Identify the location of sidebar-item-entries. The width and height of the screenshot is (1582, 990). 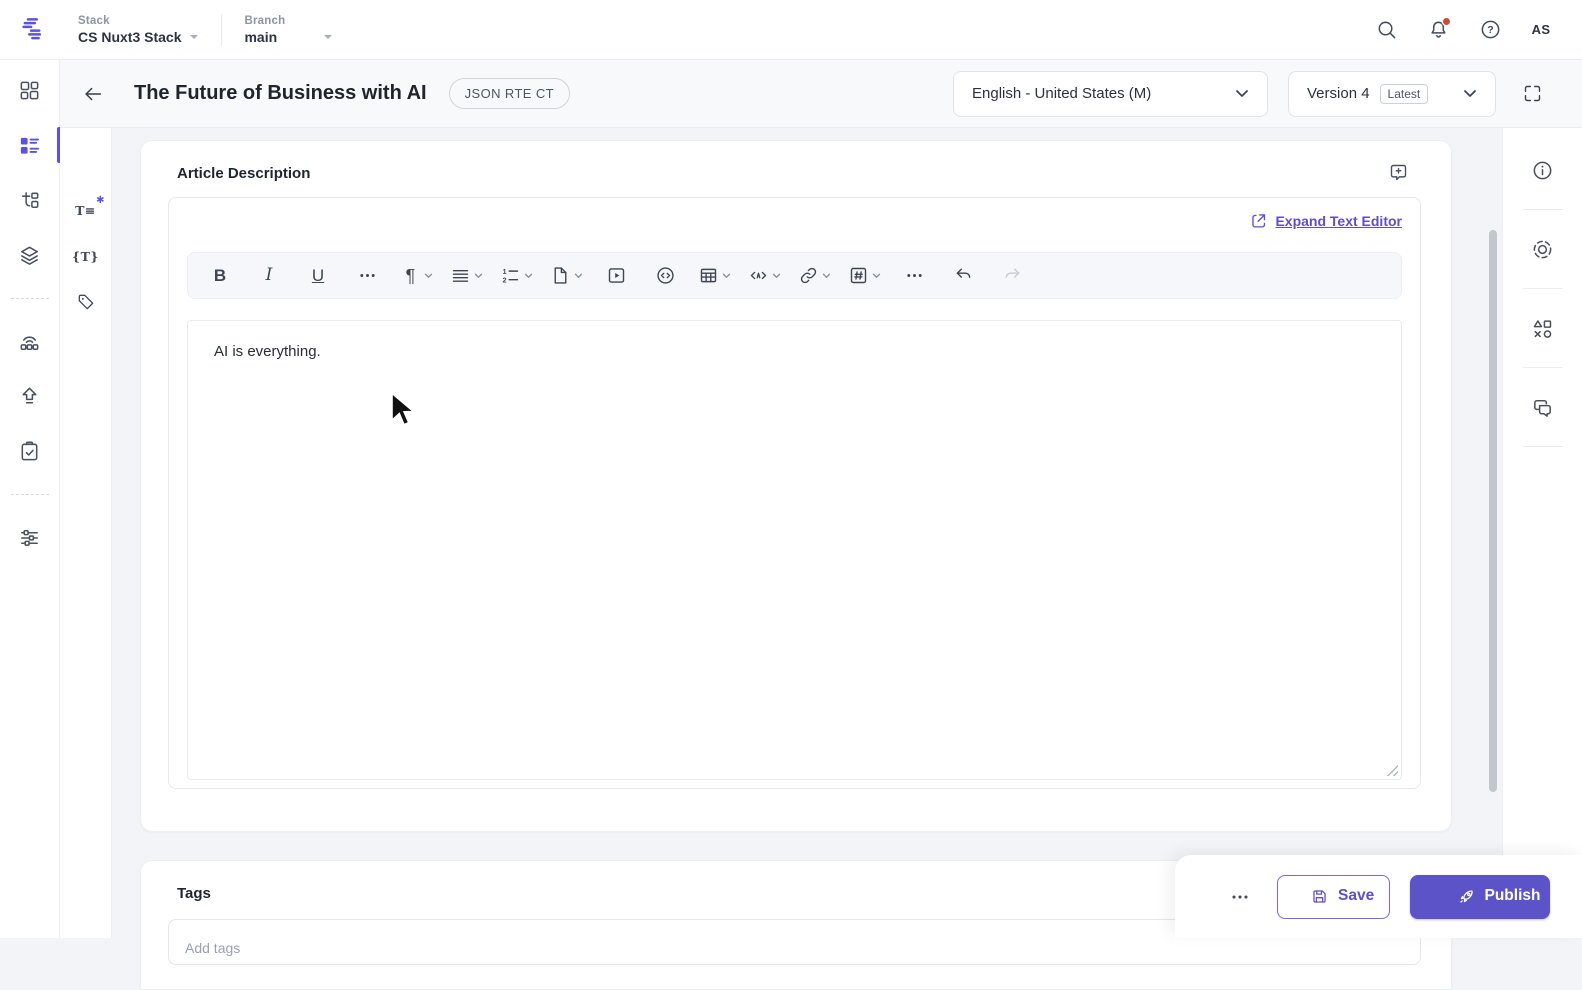
(30, 145).